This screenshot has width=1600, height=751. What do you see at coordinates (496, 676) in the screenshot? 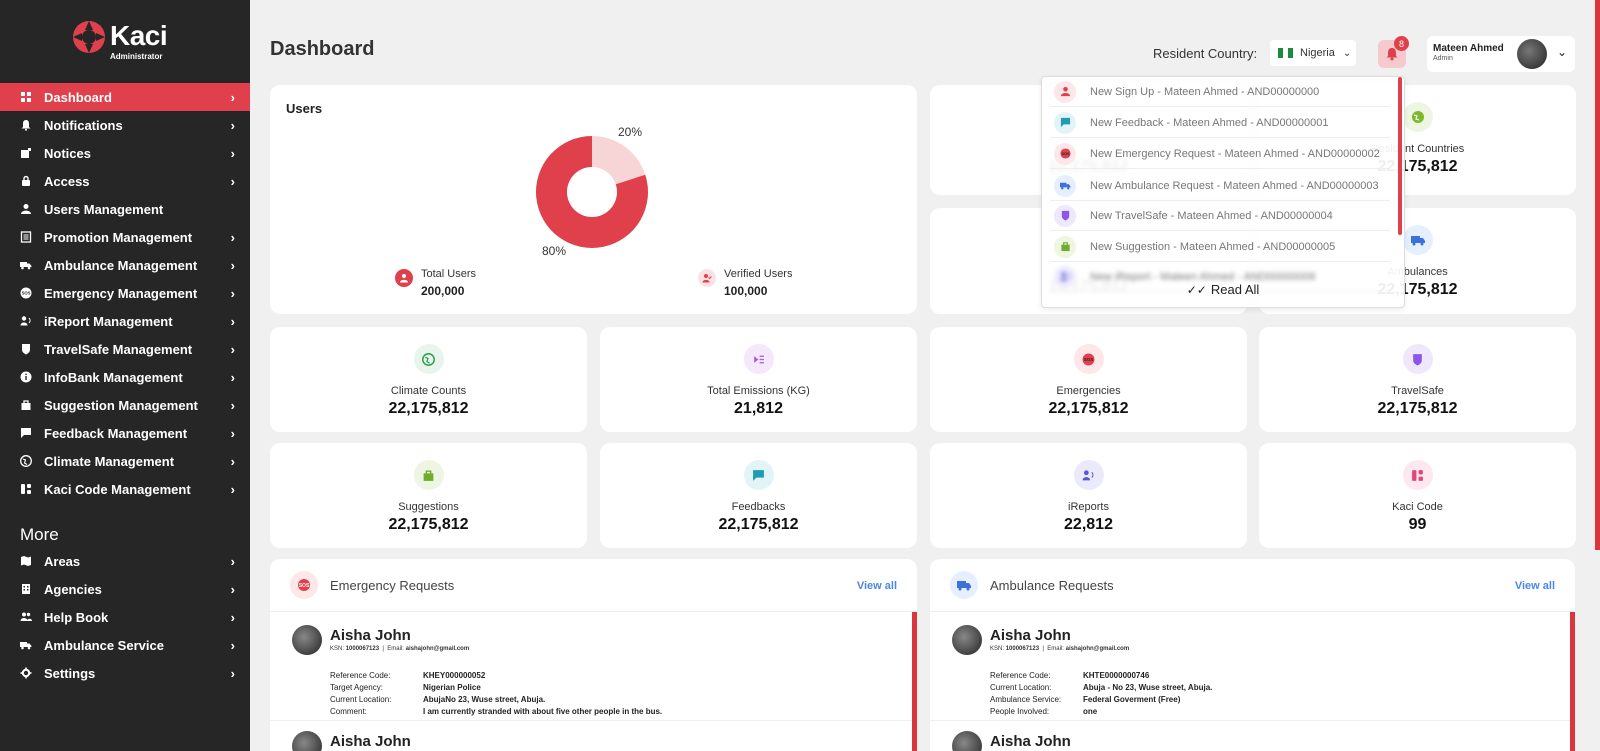
I see `detail-row: Reference Code: KHEY000000052` at bounding box center [496, 676].